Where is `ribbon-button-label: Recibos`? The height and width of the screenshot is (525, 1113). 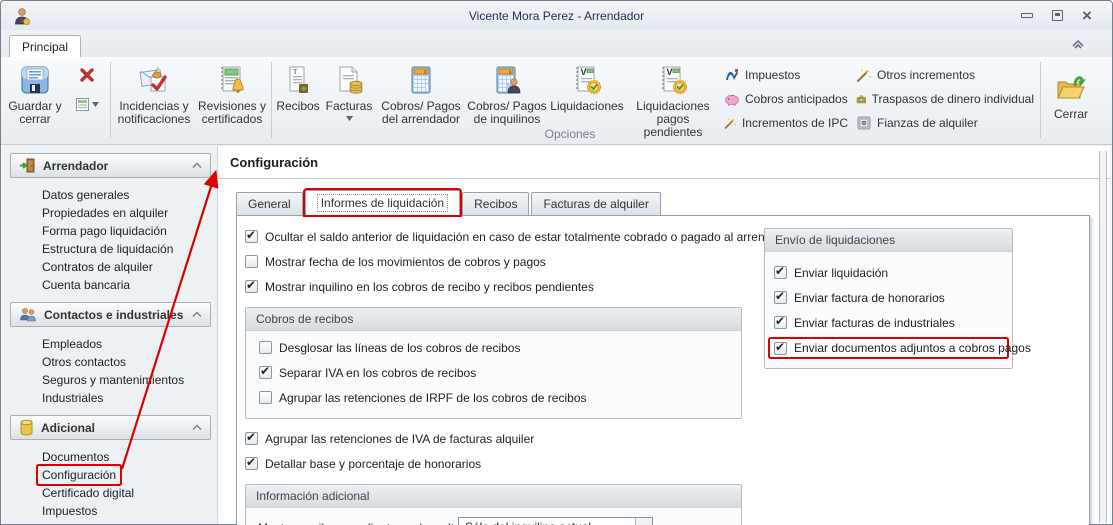
ribbon-button-label: Recibos is located at coordinates (298, 106).